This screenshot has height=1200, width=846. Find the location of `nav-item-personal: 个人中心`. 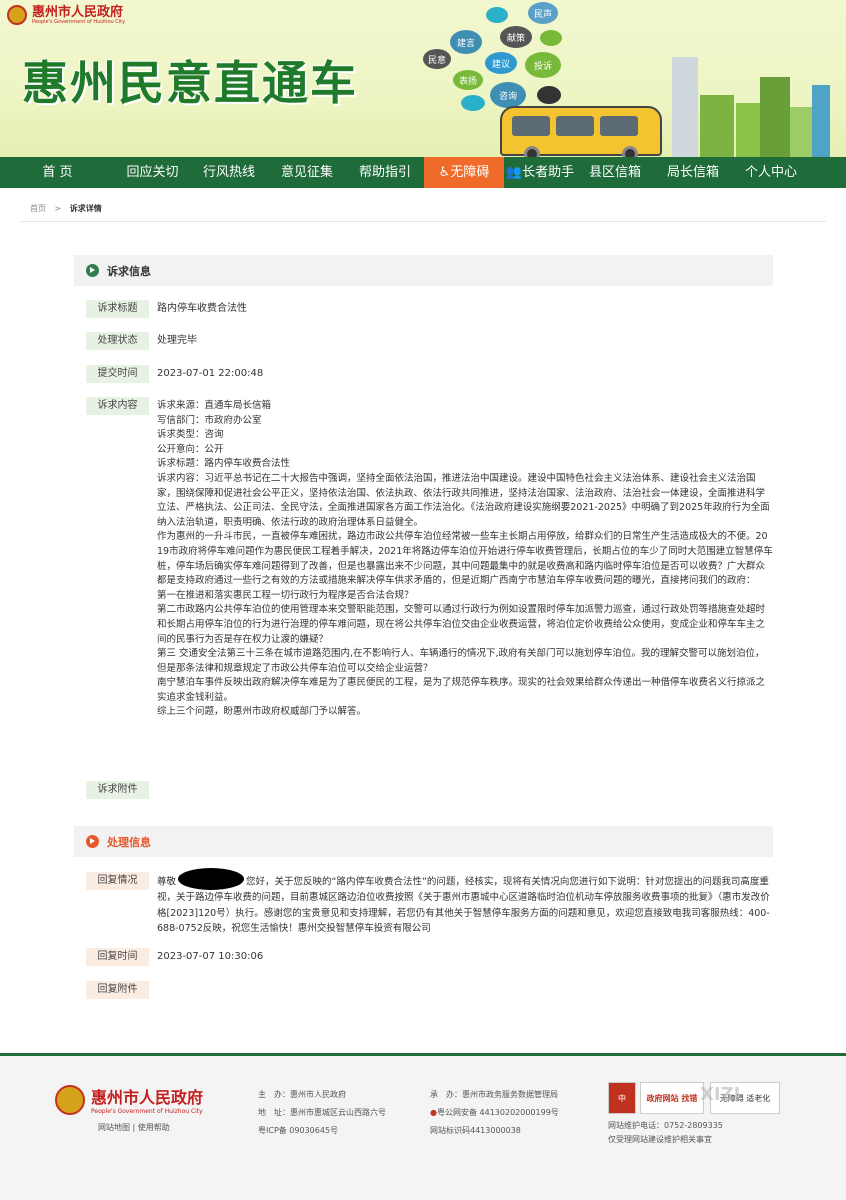

nav-item-personal: 个人中心 is located at coordinates (771, 172).